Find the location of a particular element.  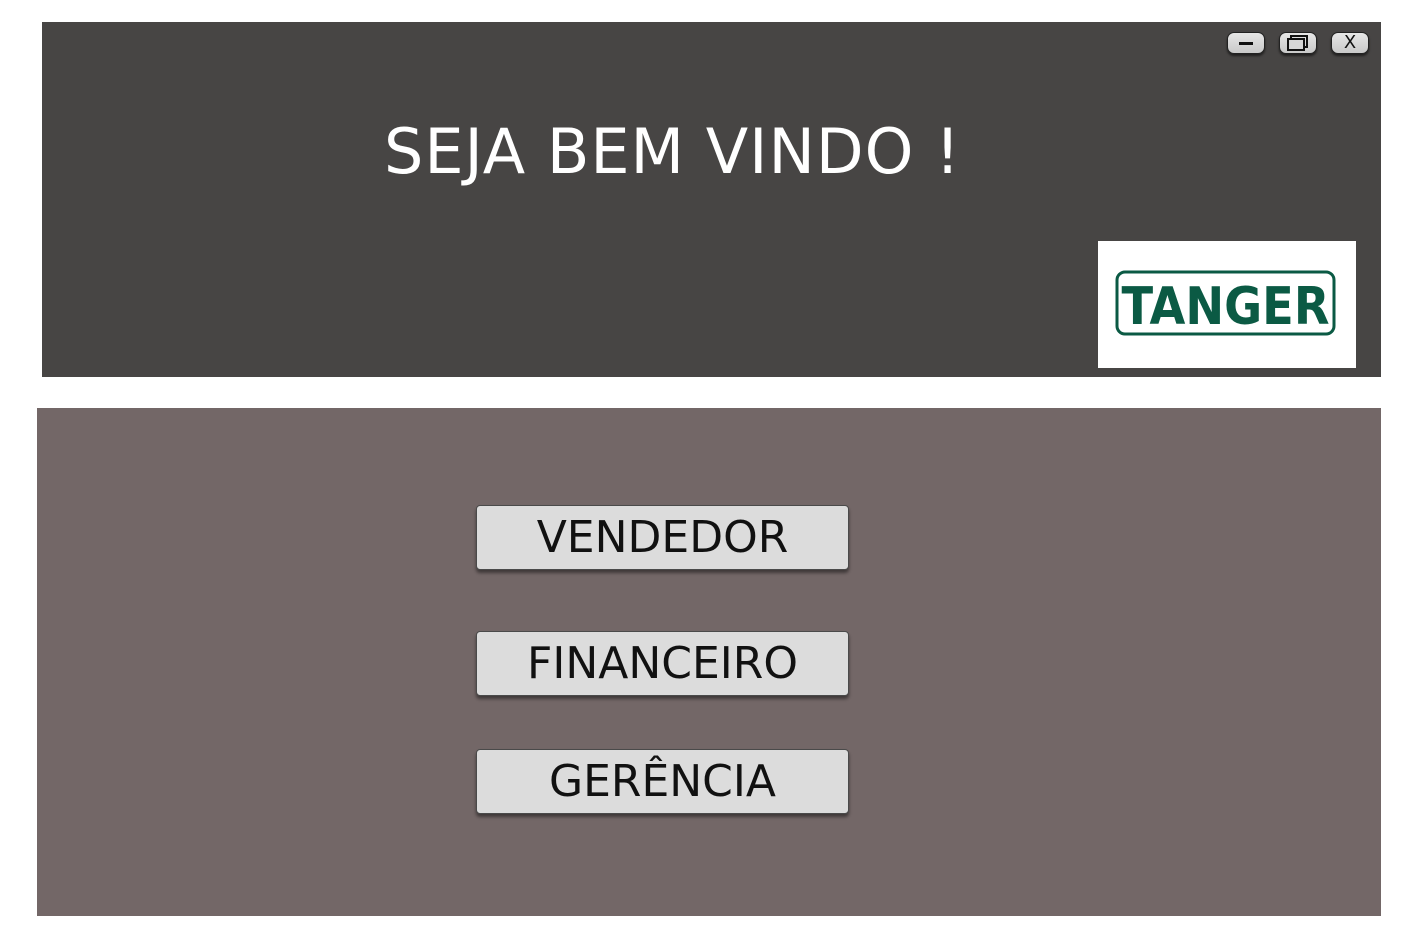

minimize-button is located at coordinates (1246, 43).